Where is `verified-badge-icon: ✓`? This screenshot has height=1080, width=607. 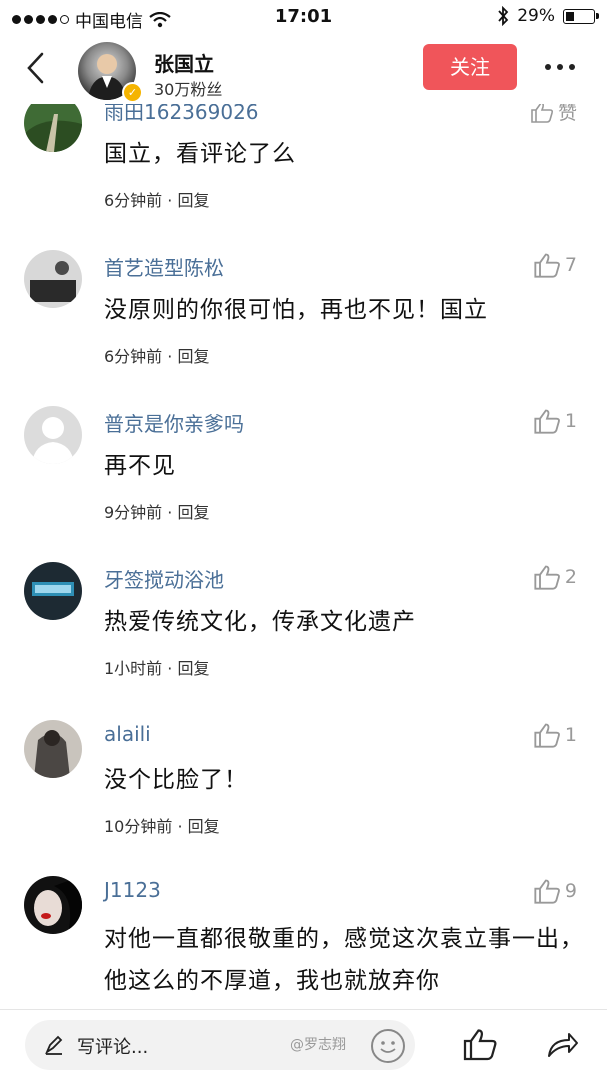 verified-badge-icon: ✓ is located at coordinates (132, 92).